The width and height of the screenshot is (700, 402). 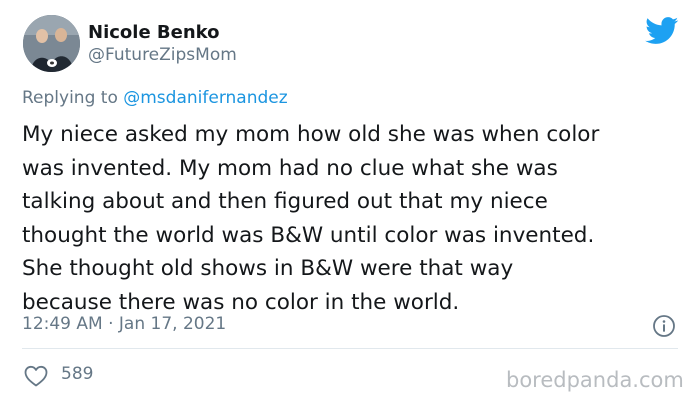 What do you see at coordinates (662, 31) in the screenshot?
I see `twitter-bird-icon` at bounding box center [662, 31].